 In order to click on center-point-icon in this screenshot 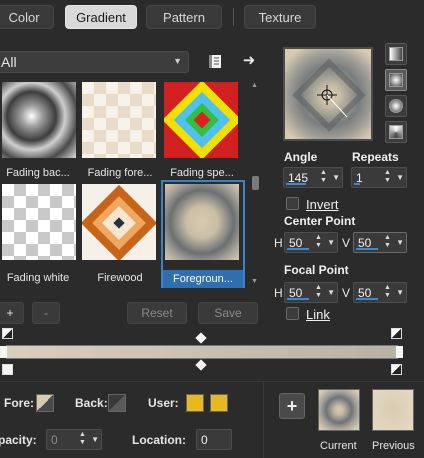, I will do `click(335, 105)`.